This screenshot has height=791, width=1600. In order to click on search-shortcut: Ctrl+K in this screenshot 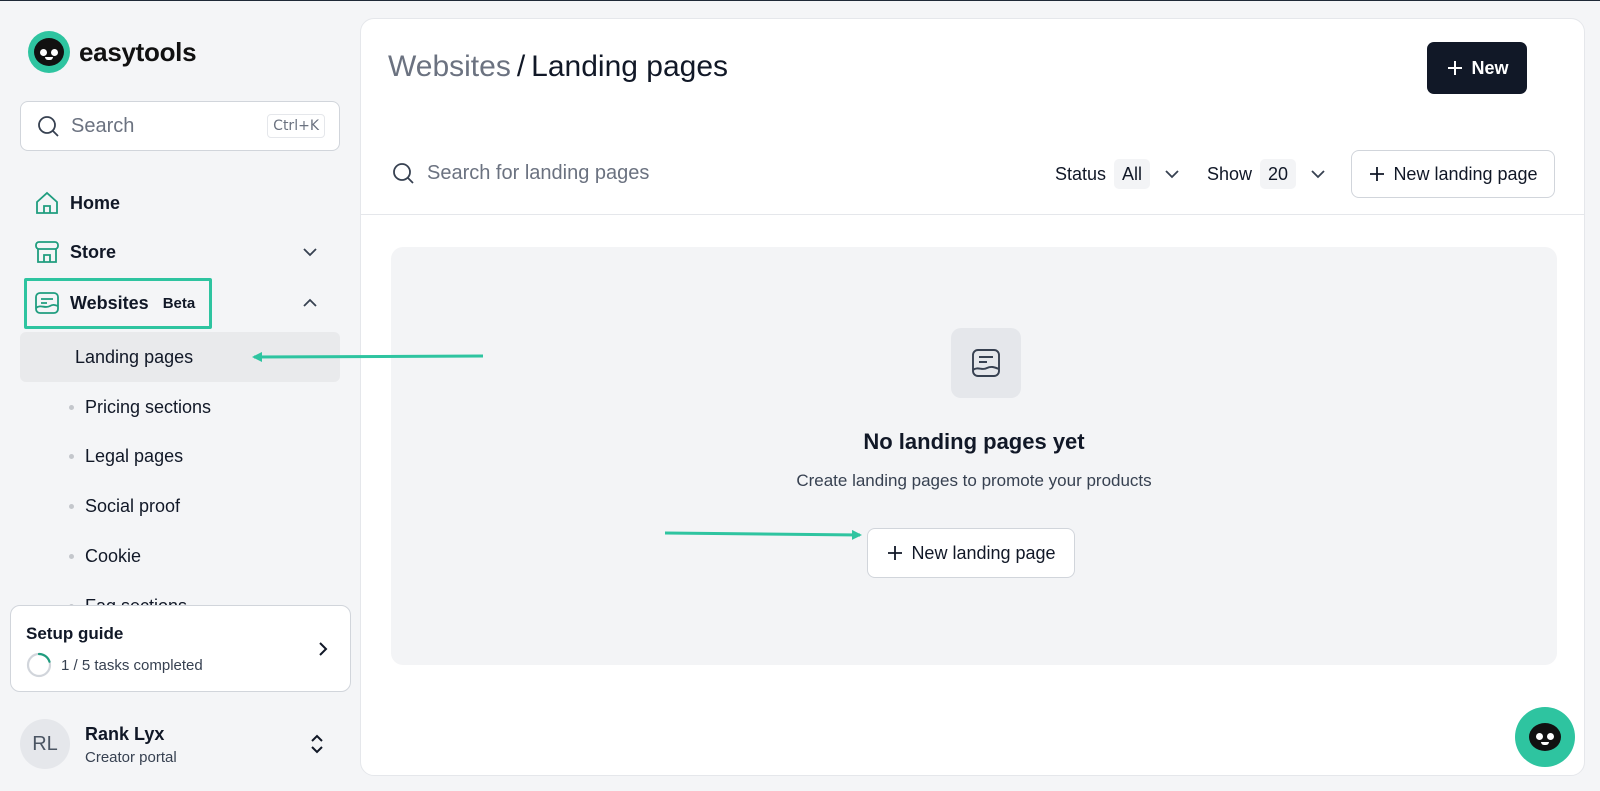, I will do `click(296, 126)`.